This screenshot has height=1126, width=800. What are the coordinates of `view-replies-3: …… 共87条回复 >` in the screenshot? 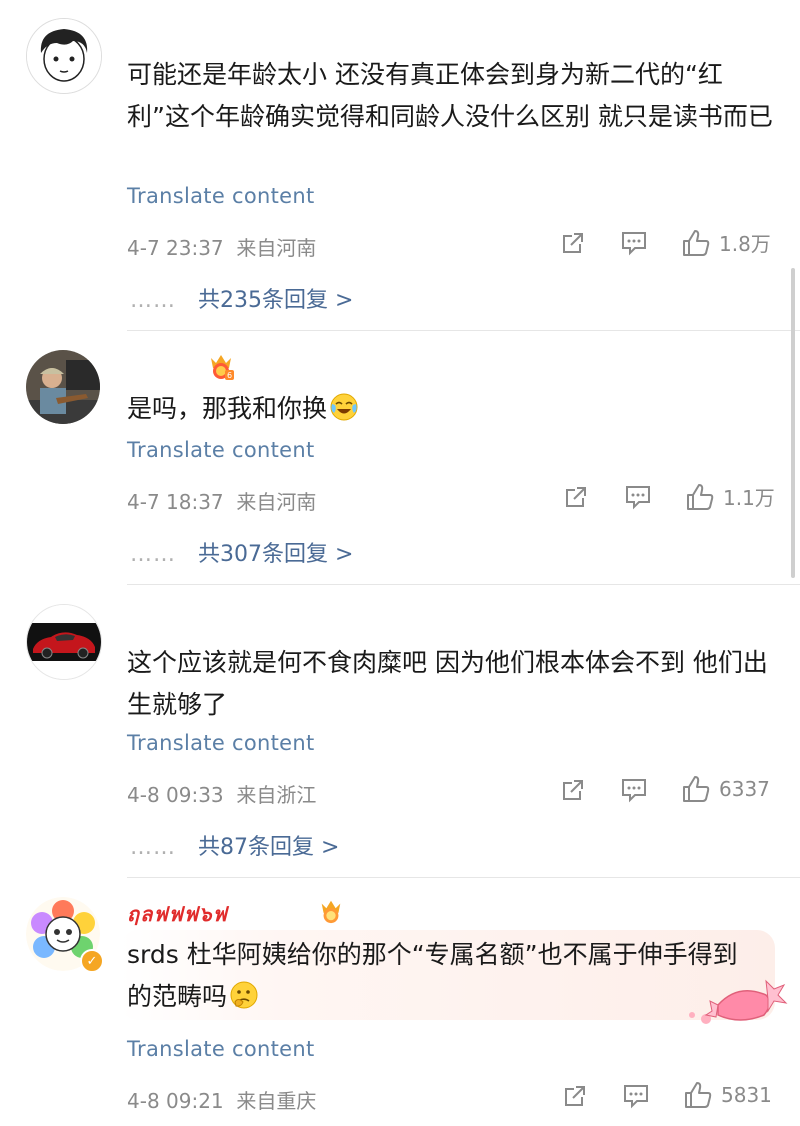 It's located at (234, 845).